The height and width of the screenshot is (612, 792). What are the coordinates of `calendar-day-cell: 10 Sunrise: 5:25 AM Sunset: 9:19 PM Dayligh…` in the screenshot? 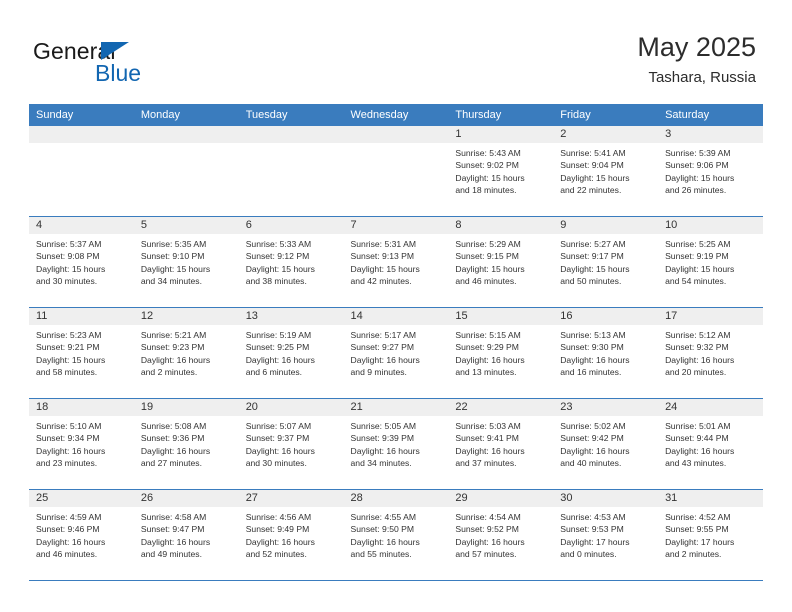 It's located at (710, 262).